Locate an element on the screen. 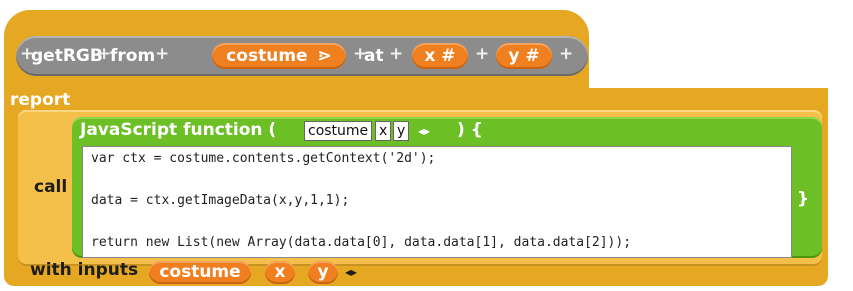 Image resolution: width=853 pixels, height=291 pixels. javascript-function-close: ) { is located at coordinates (470, 130).